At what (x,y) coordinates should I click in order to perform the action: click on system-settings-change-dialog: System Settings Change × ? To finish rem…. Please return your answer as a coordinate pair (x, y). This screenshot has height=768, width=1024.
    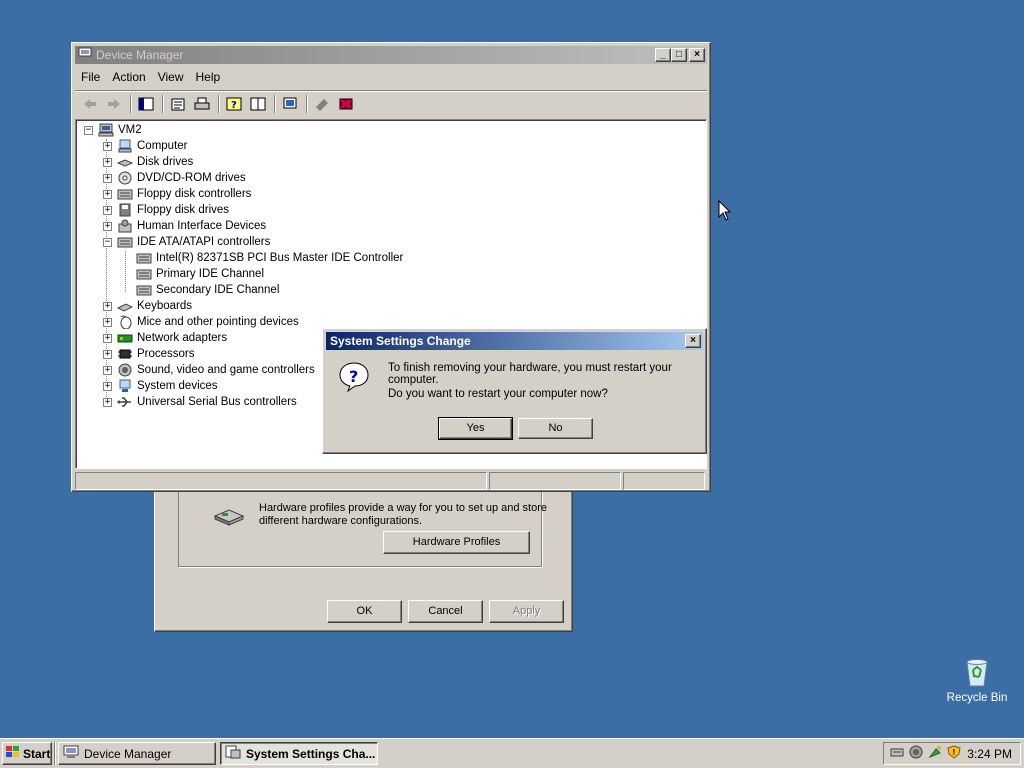
    Looking at the image, I should click on (514, 391).